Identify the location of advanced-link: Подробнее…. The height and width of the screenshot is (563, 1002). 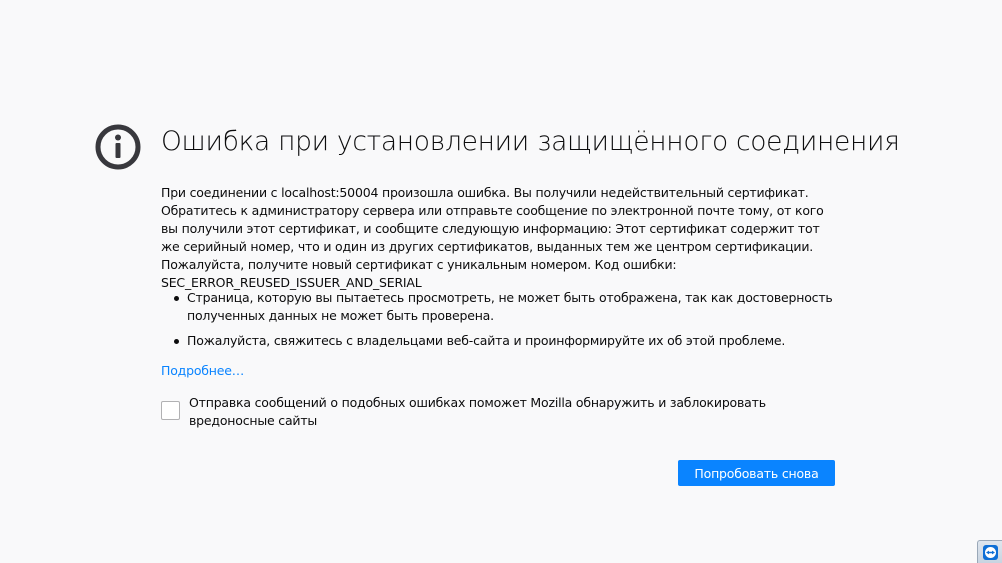
(202, 371).